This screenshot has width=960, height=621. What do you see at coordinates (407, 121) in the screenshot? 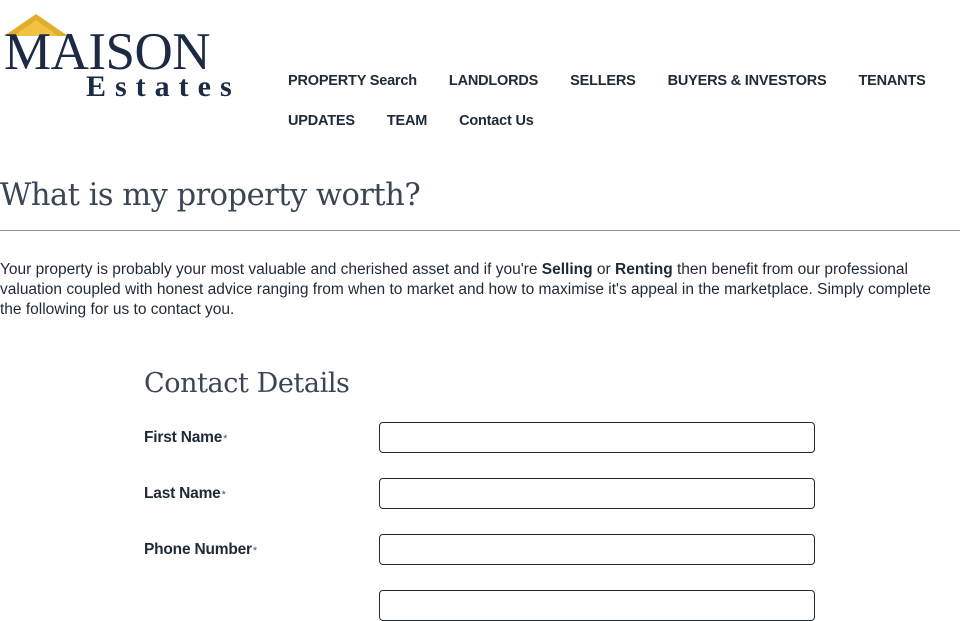
I see `nav-team: TEAM` at bounding box center [407, 121].